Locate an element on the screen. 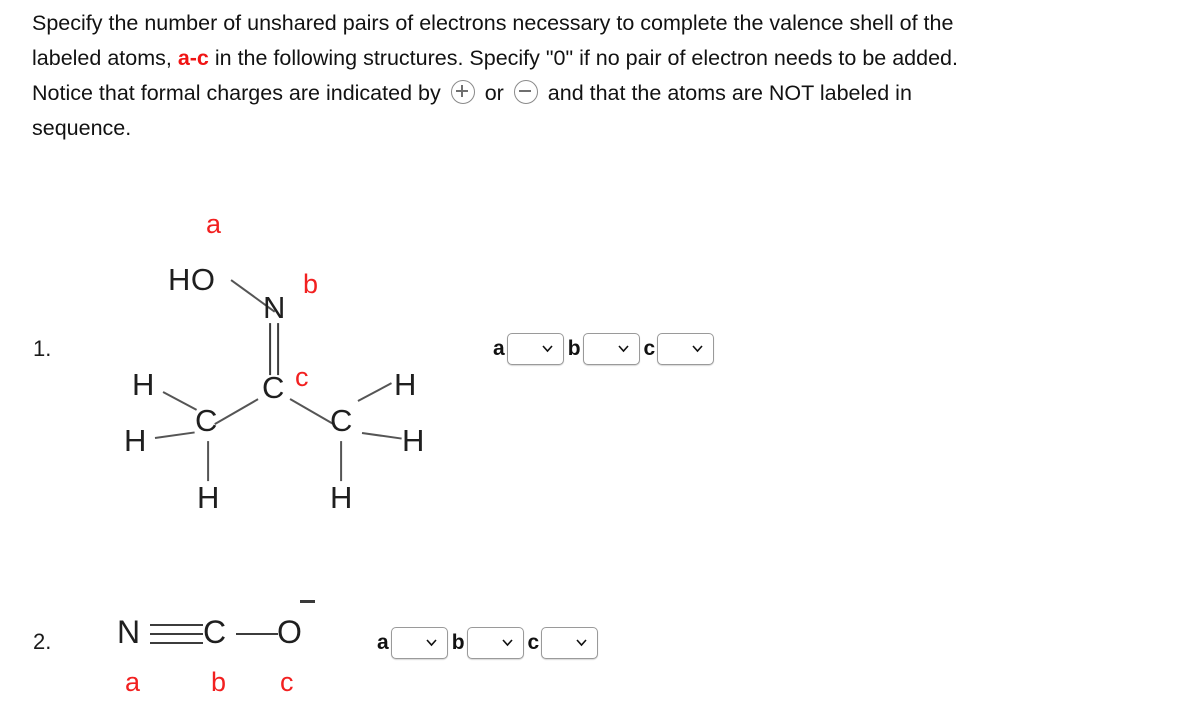 Image resolution: width=1200 pixels, height=714 pixels. dropdown-q1-b is located at coordinates (611, 349).